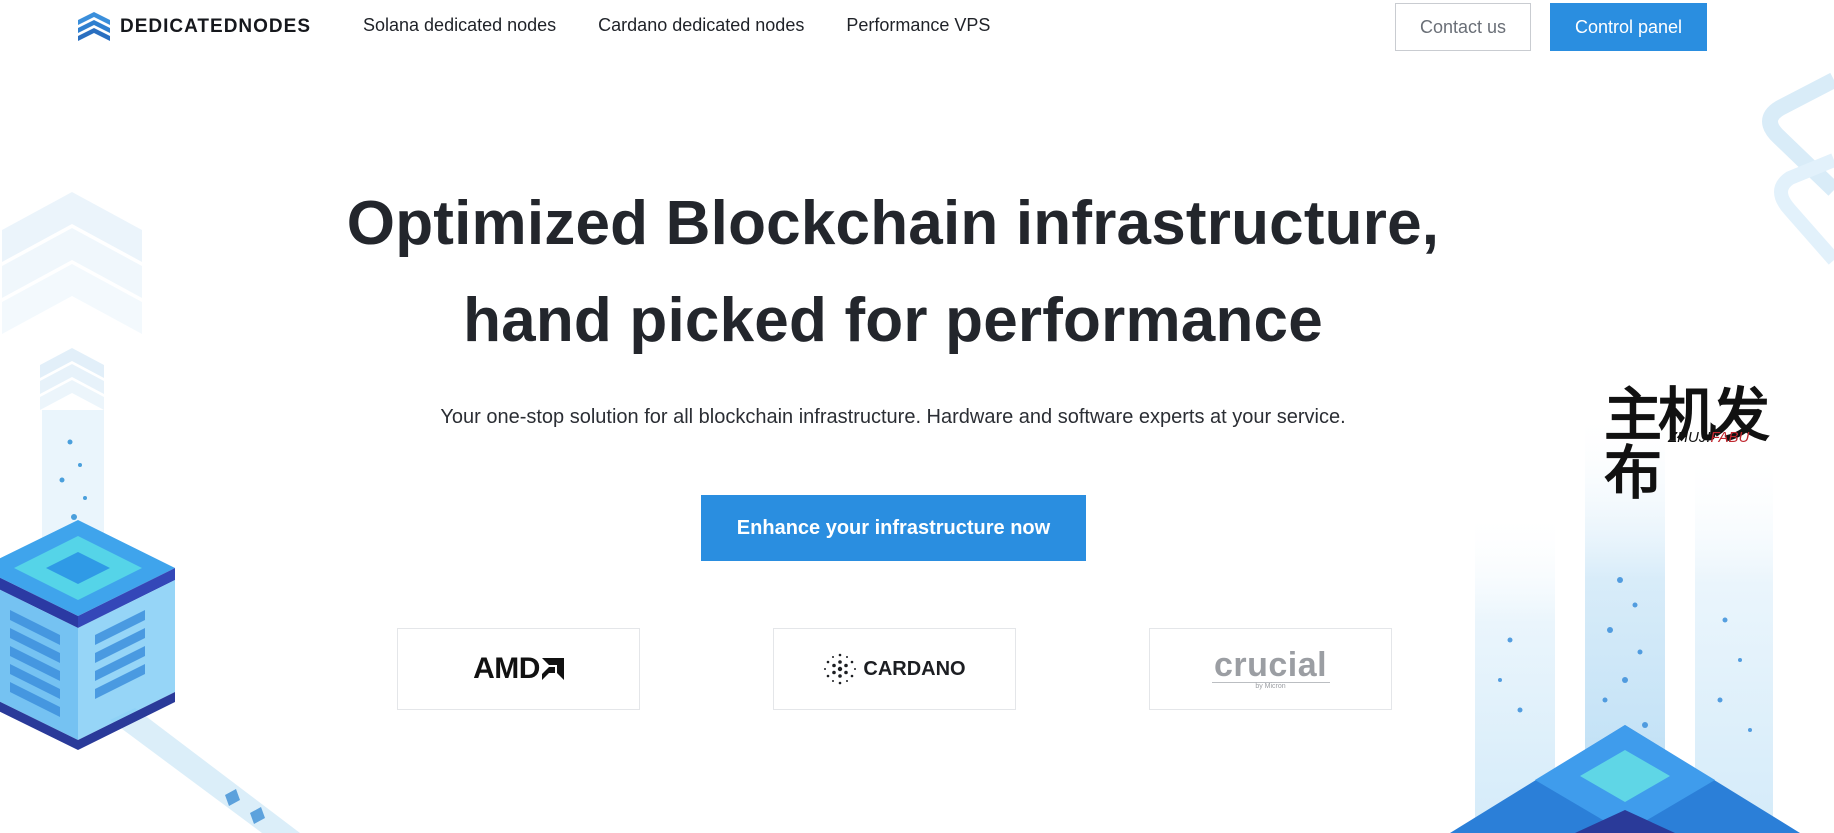  What do you see at coordinates (1270, 665) in the screenshot?
I see `crucial-logo-text: crucial` at bounding box center [1270, 665].